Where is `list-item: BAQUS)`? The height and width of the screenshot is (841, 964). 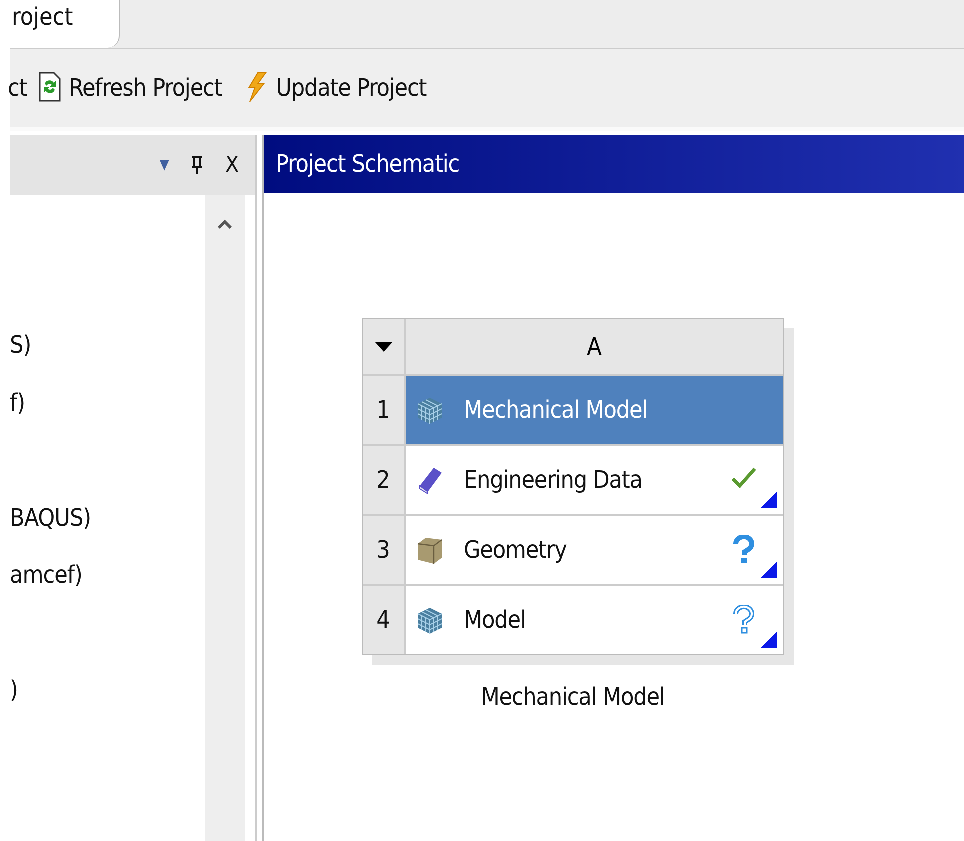 list-item: BAQUS) is located at coordinates (107, 531).